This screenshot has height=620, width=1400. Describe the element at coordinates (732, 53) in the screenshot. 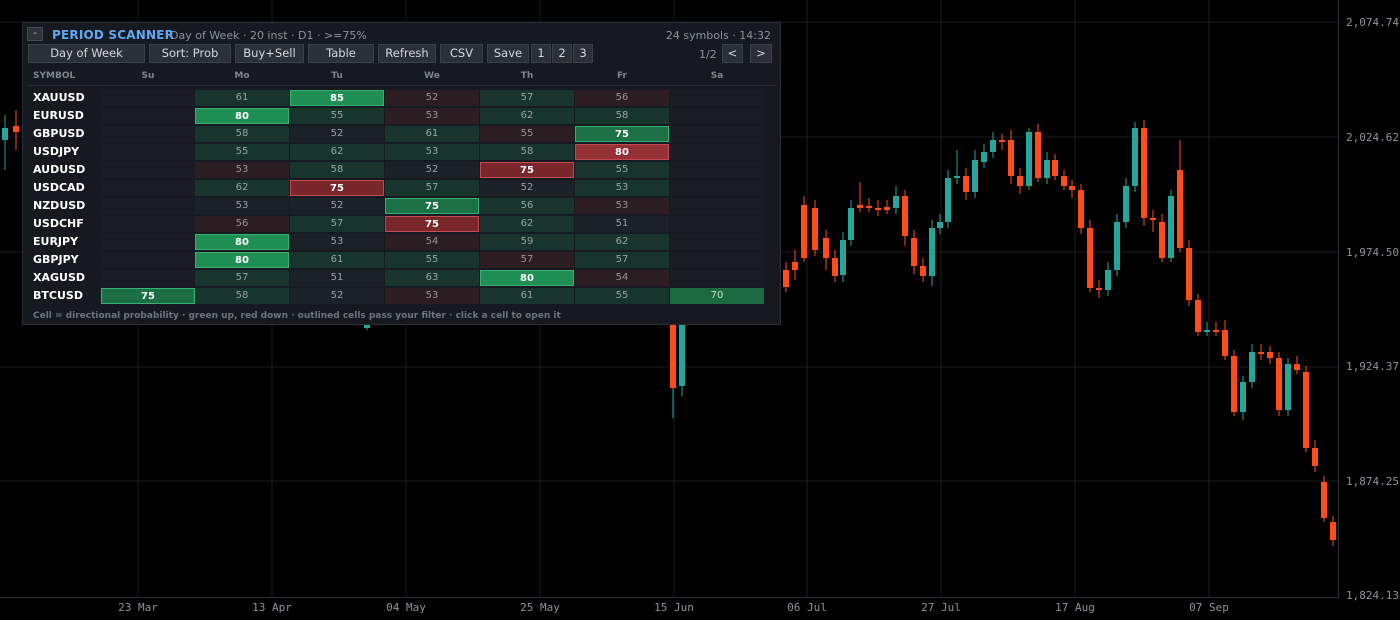

I see `prev-page-button: <` at that location.